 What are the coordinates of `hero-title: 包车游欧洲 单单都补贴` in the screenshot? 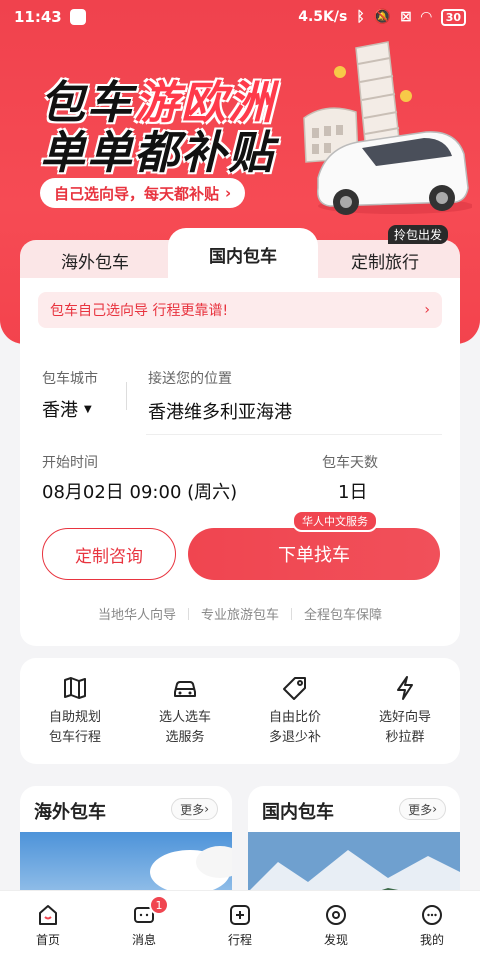 It's located at (157, 128).